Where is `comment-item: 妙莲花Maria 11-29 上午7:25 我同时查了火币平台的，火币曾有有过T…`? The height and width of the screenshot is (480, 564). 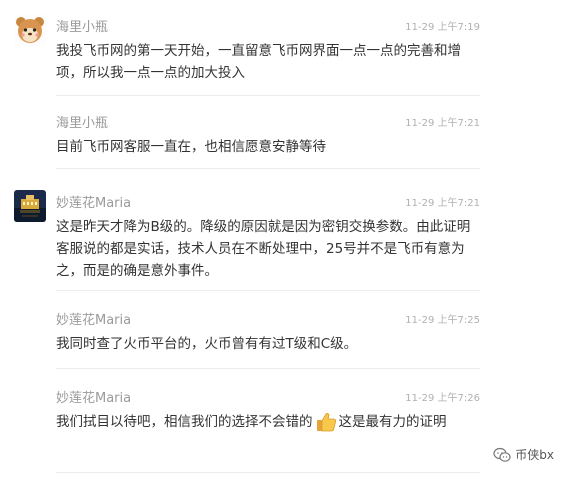 comment-item: 妙莲花Maria 11-29 上午7:25 我同时查了火币平台的，火币曾有有过T… is located at coordinates (282, 332).